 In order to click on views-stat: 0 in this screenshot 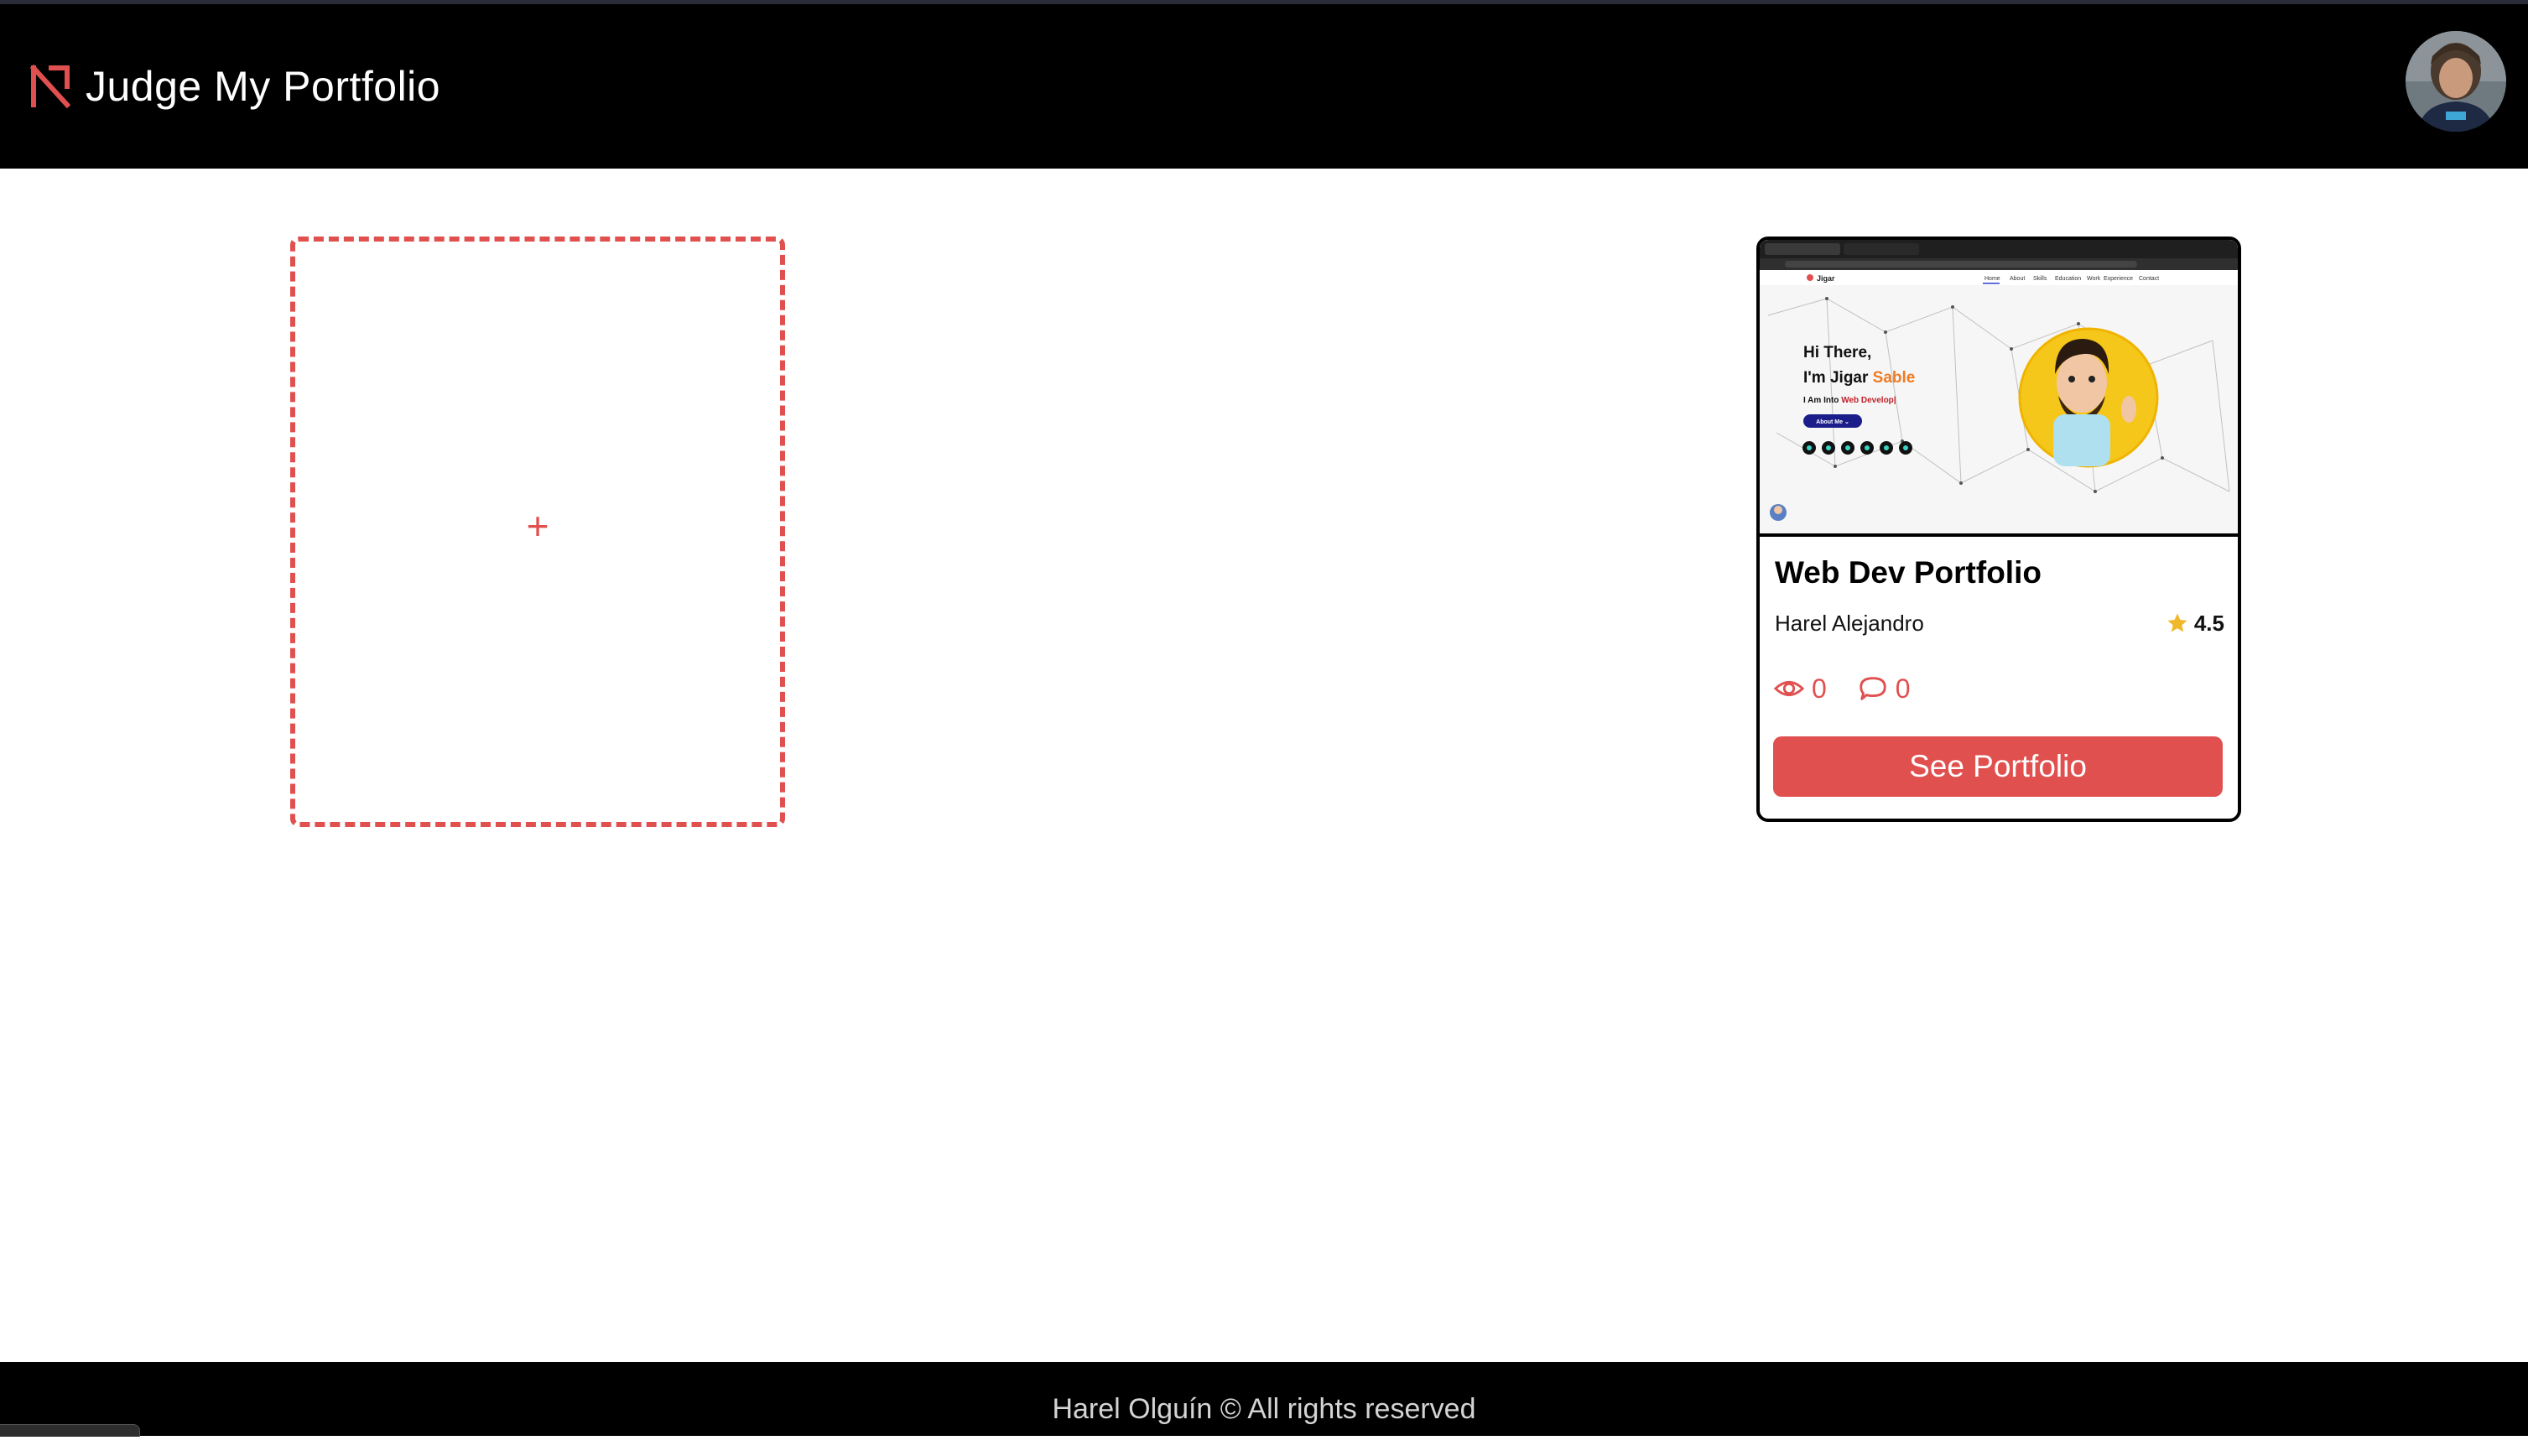, I will do `click(1800, 689)`.